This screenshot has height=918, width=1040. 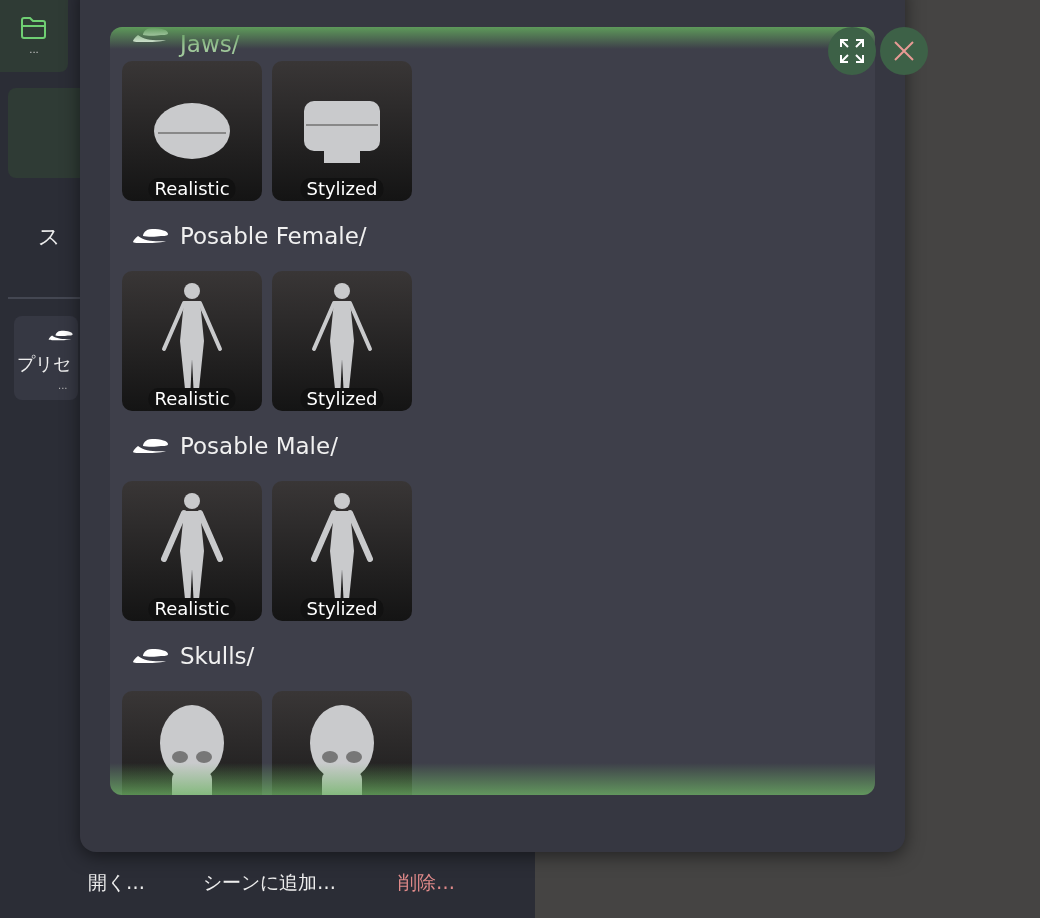 I want to click on close-button, so click(x=904, y=51).